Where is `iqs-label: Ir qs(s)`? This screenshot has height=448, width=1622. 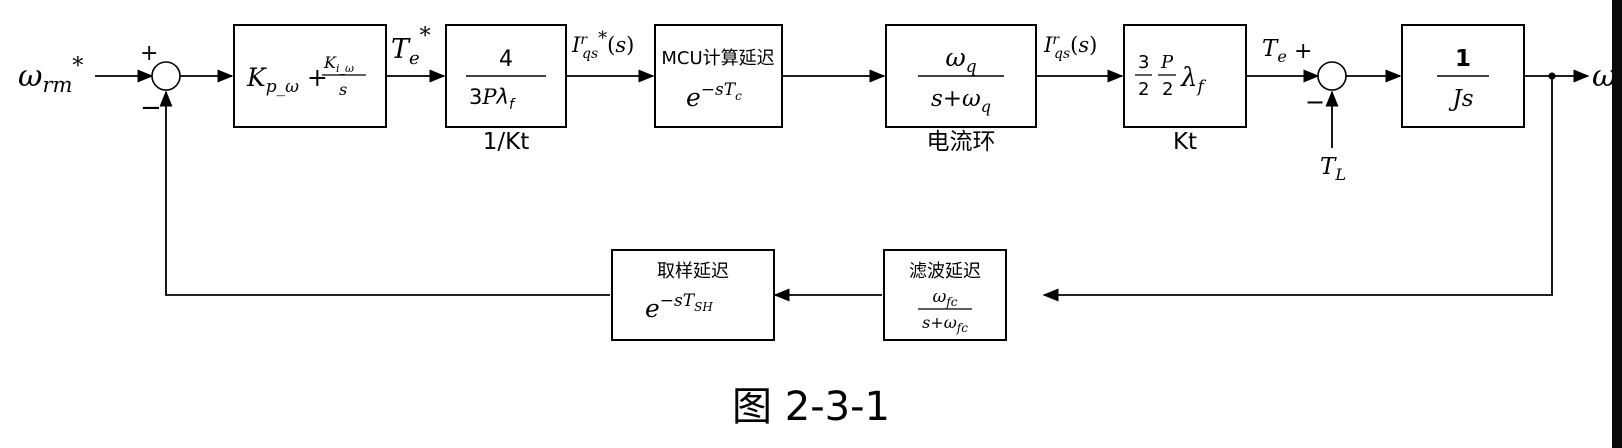 iqs-label: Ir qs(s) is located at coordinates (1070, 47).